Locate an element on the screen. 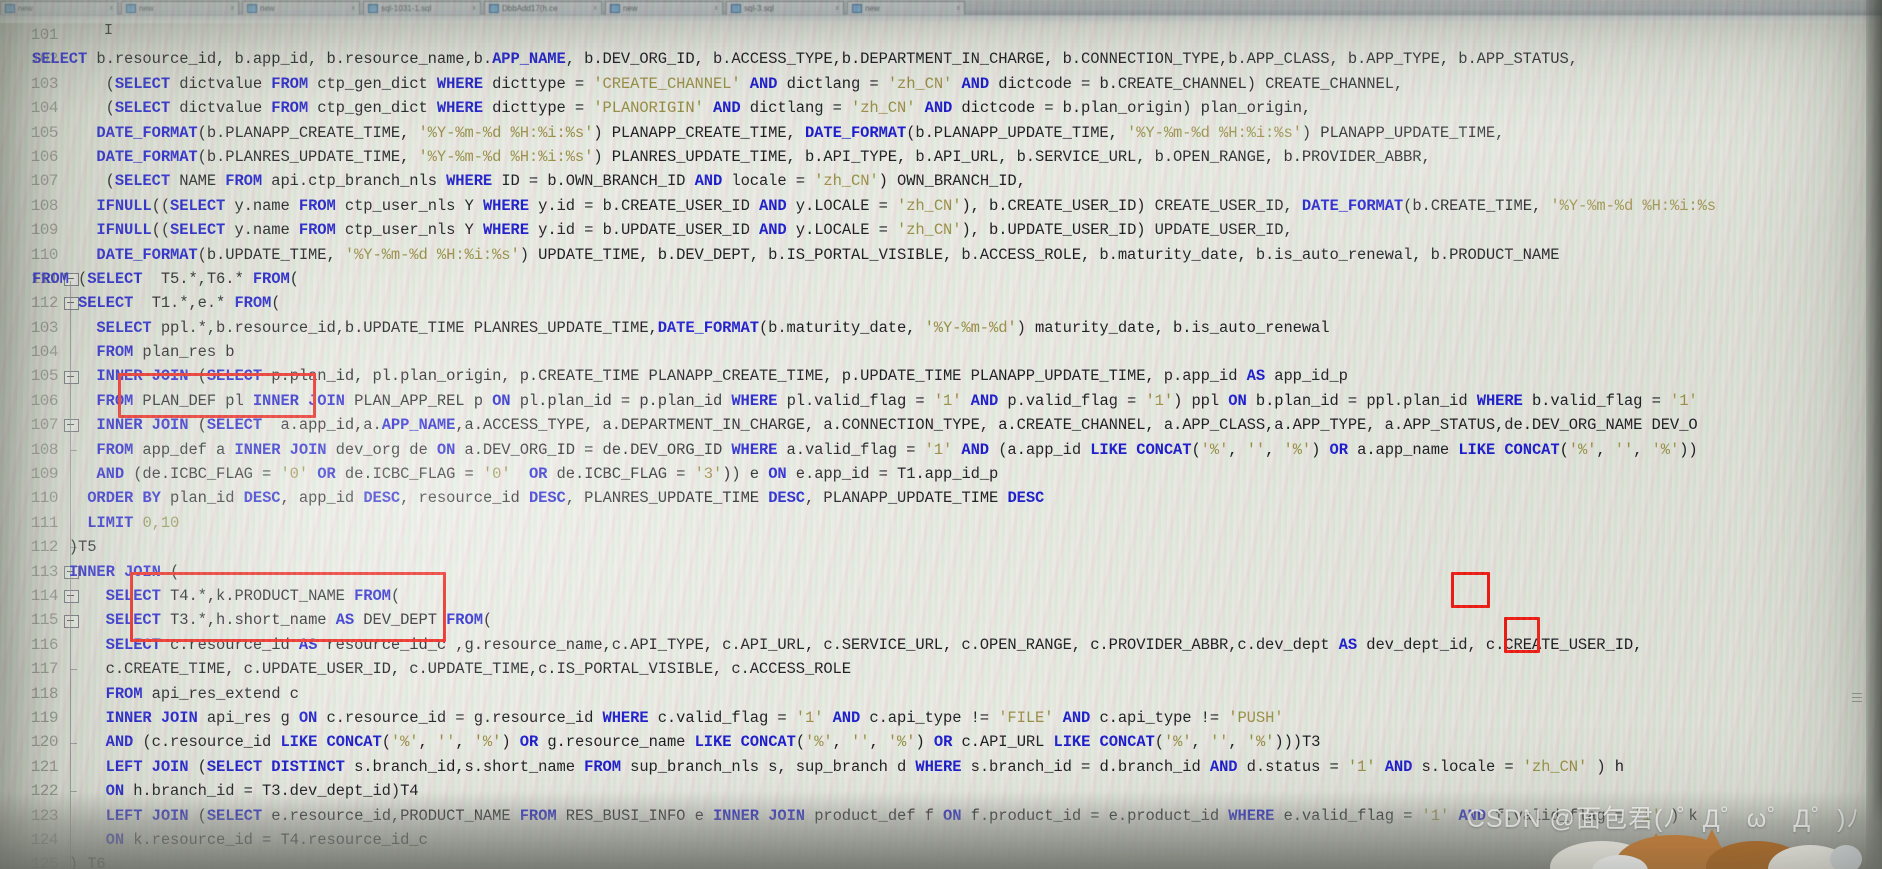  code-token: api_res g is located at coordinates (248, 717).